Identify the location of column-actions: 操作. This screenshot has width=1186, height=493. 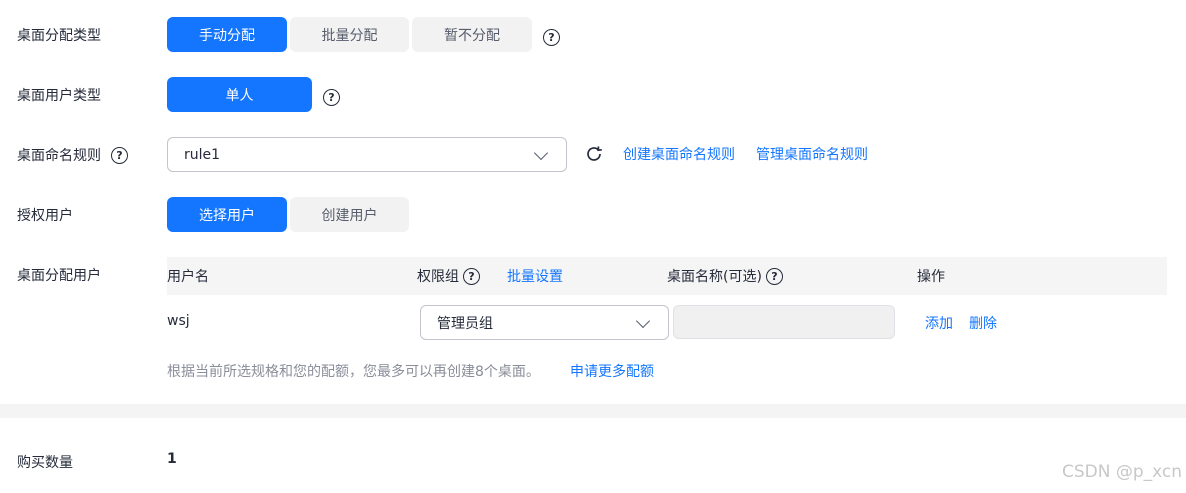
(931, 277).